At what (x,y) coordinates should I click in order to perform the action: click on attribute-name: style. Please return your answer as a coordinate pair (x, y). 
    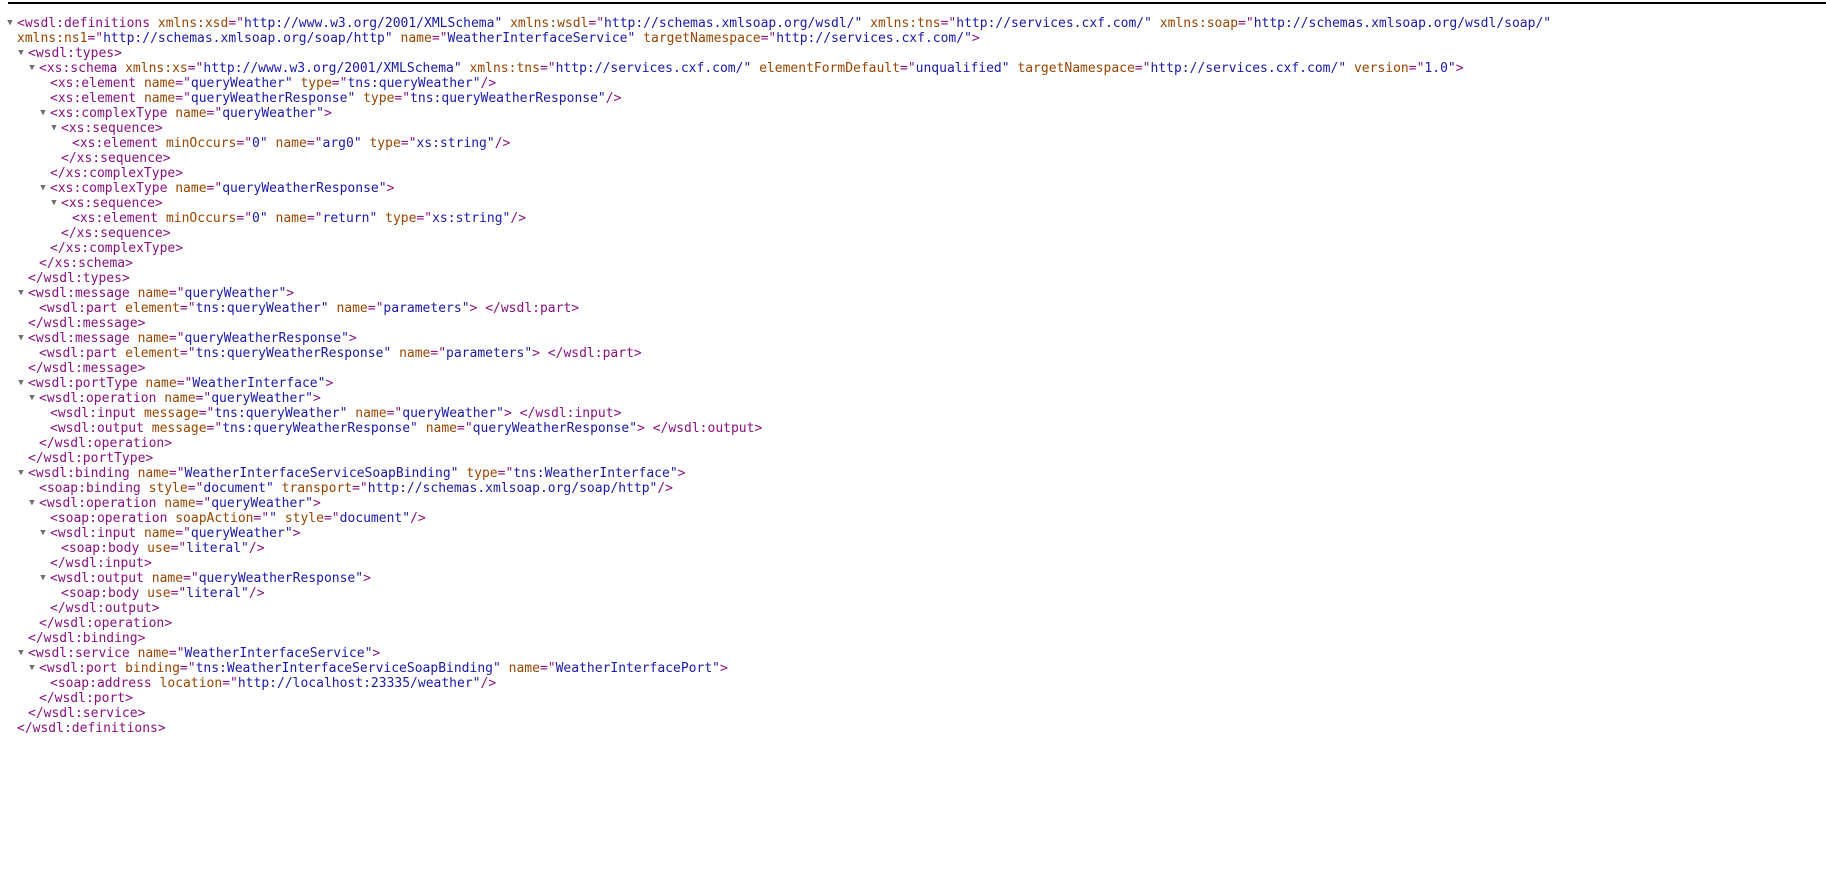
    Looking at the image, I should click on (304, 518).